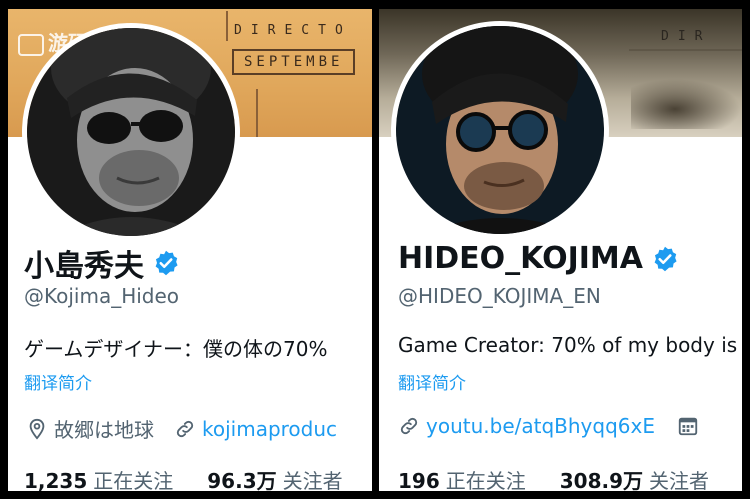 This screenshot has height=499, width=750. I want to click on followers-stat: 308.9万 关注者, so click(634, 478).